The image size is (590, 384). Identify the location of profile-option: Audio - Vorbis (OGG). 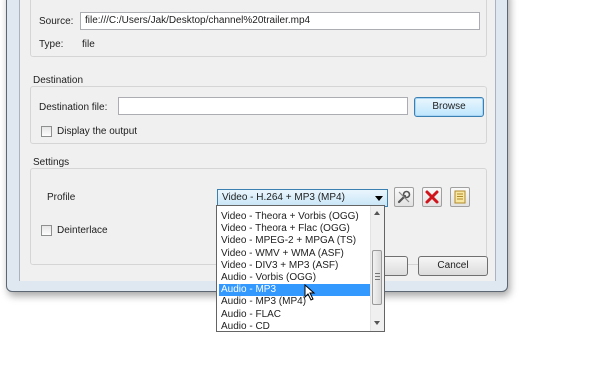
(296, 278).